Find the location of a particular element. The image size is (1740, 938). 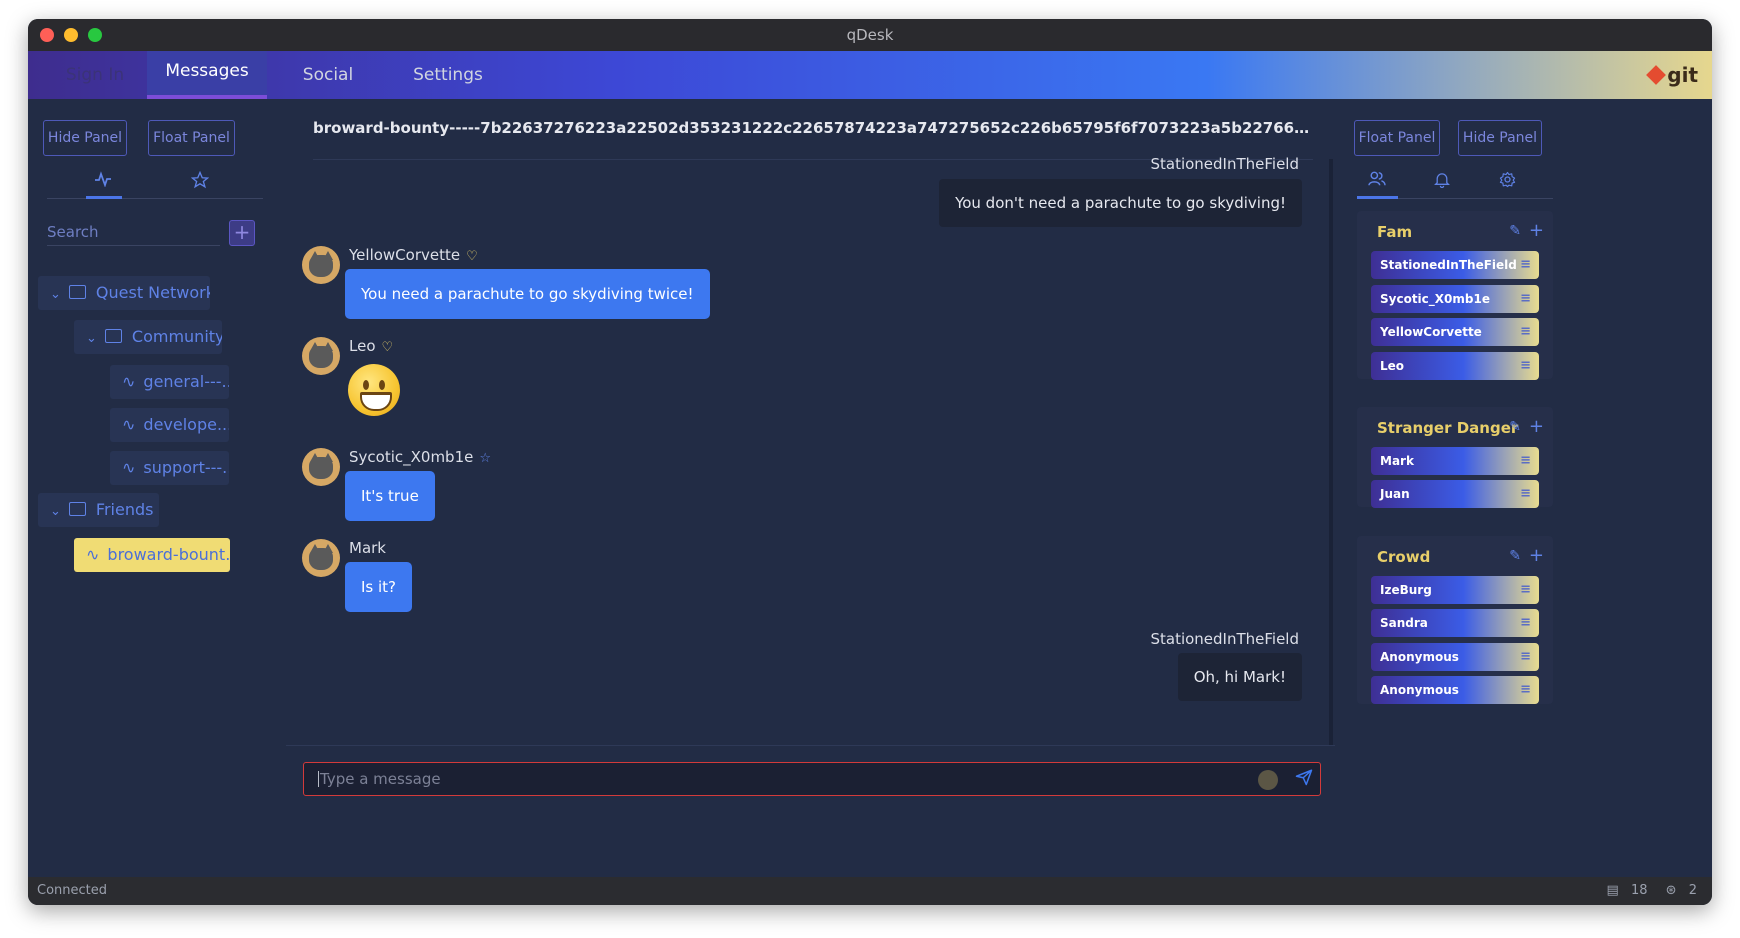

group-card-stranger-danger: Stranger Danger ✎ + Mark ≡ Juan ≡ is located at coordinates (1455, 457).